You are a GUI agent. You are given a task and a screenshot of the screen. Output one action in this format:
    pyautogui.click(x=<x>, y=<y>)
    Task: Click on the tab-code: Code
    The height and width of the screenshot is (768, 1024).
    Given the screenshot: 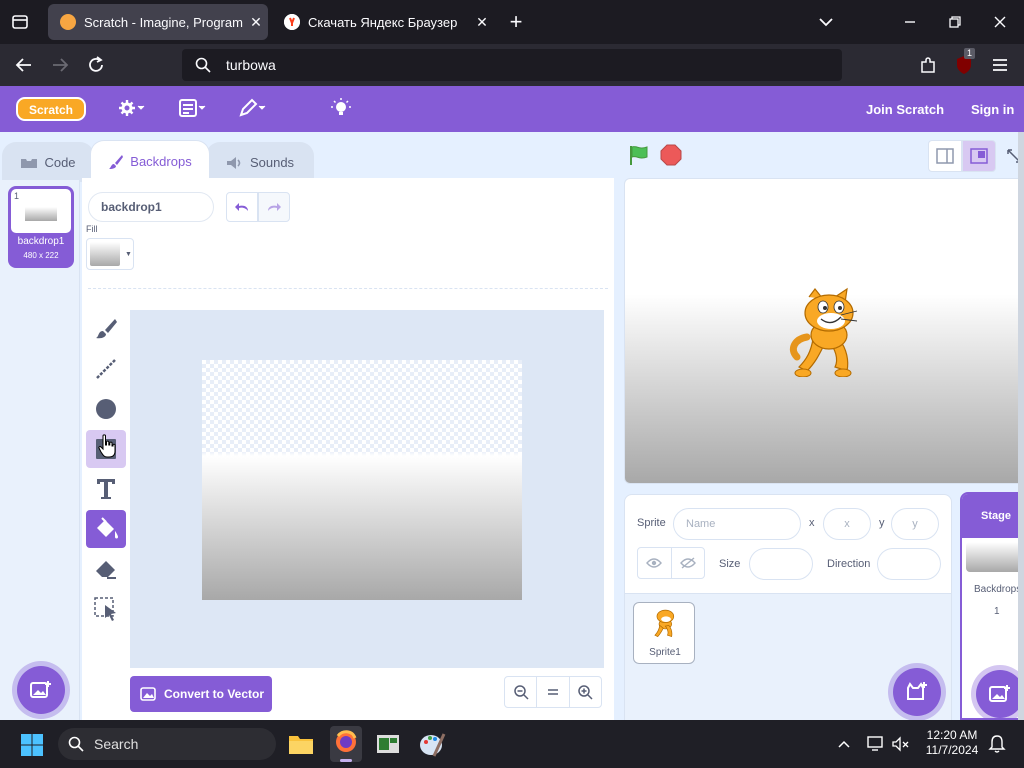 What is the action you would take?
    pyautogui.click(x=48, y=162)
    